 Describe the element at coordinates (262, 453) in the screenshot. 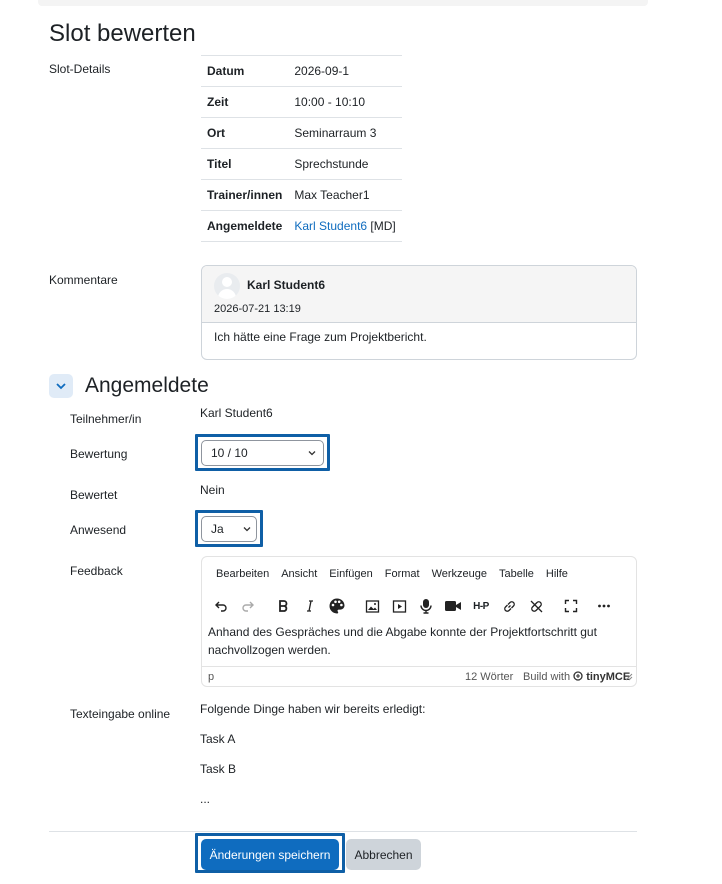

I see `grade-select: 10 / 10` at that location.